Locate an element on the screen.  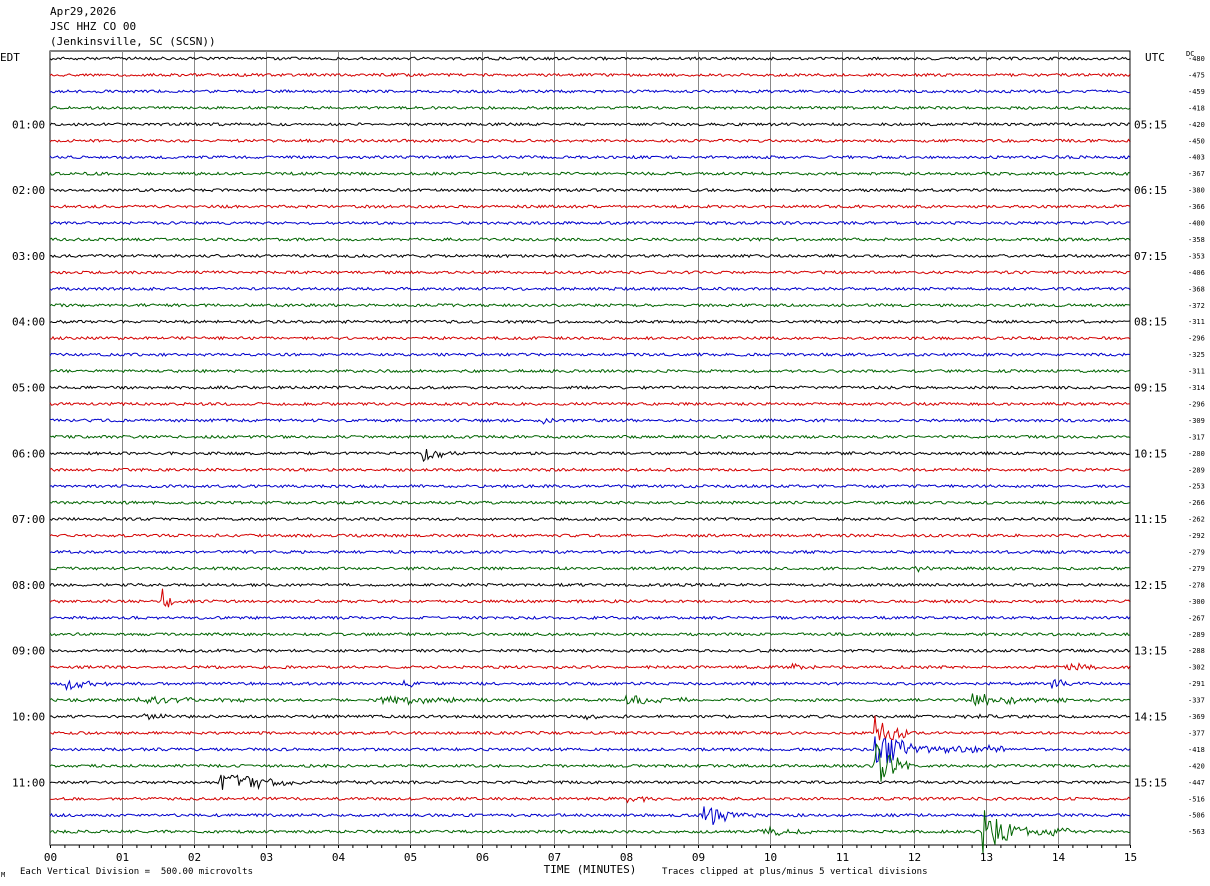
x-tick-label: 15 is located at coordinates (1130, 857).